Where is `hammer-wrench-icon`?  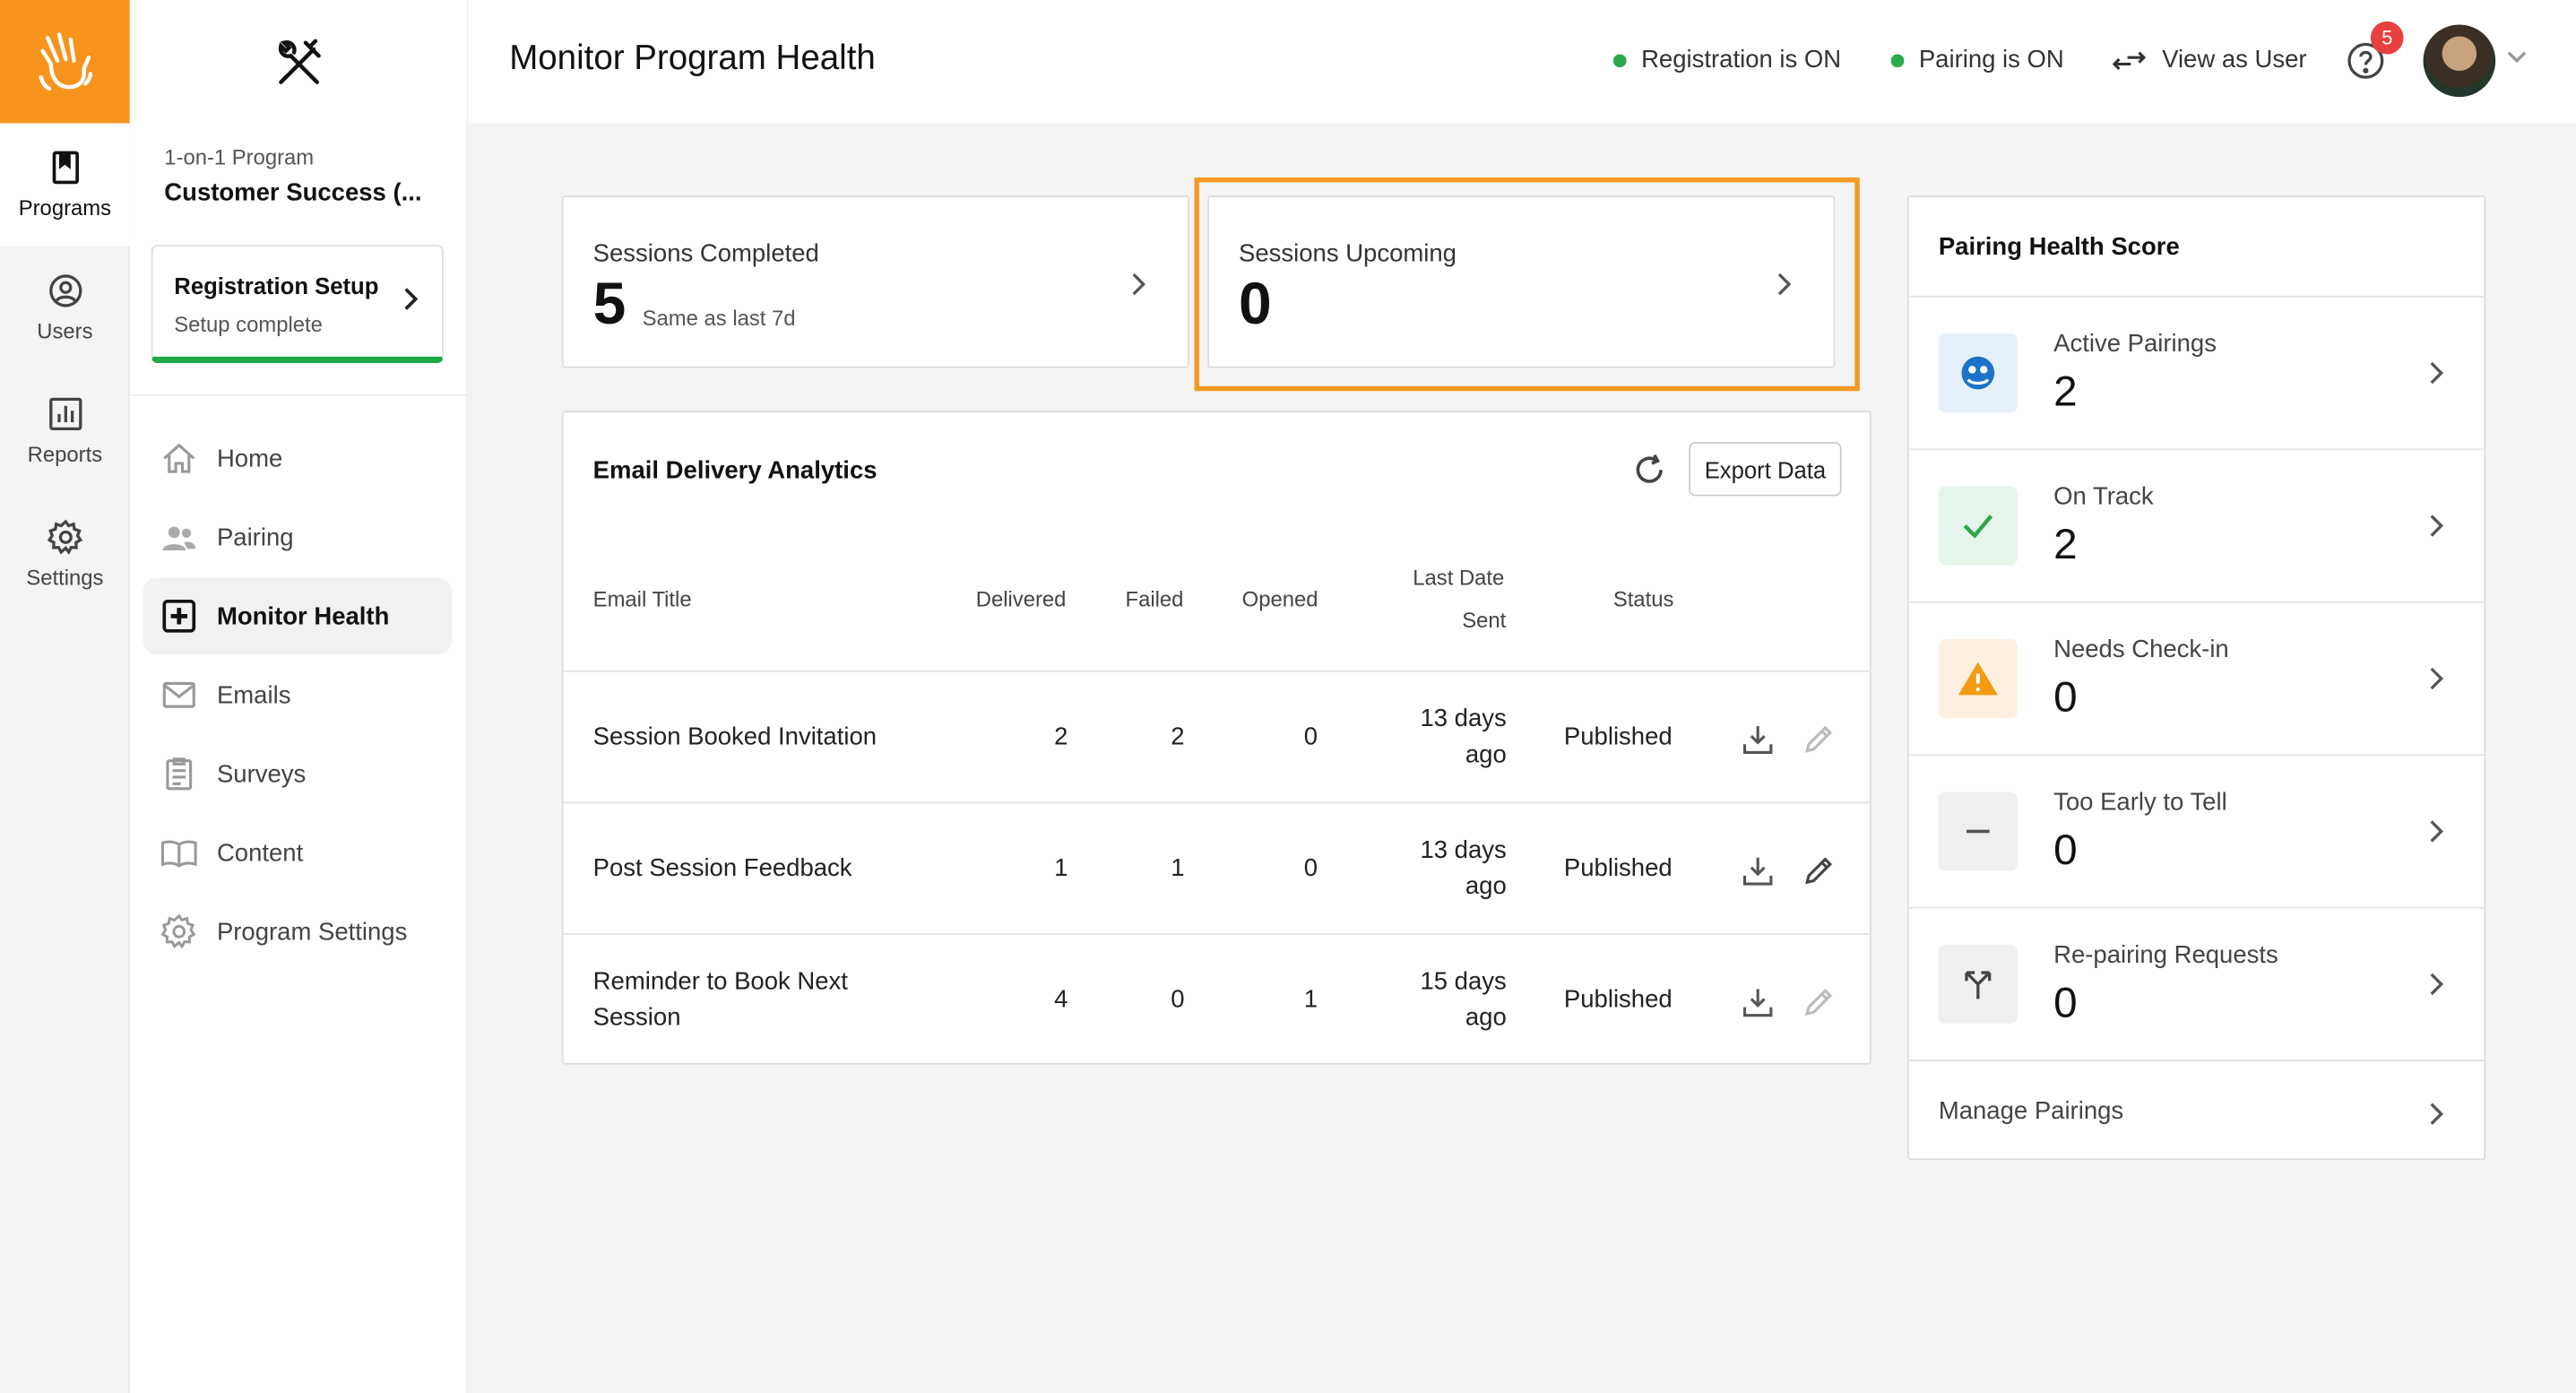
hammer-wrench-icon is located at coordinates (298, 61).